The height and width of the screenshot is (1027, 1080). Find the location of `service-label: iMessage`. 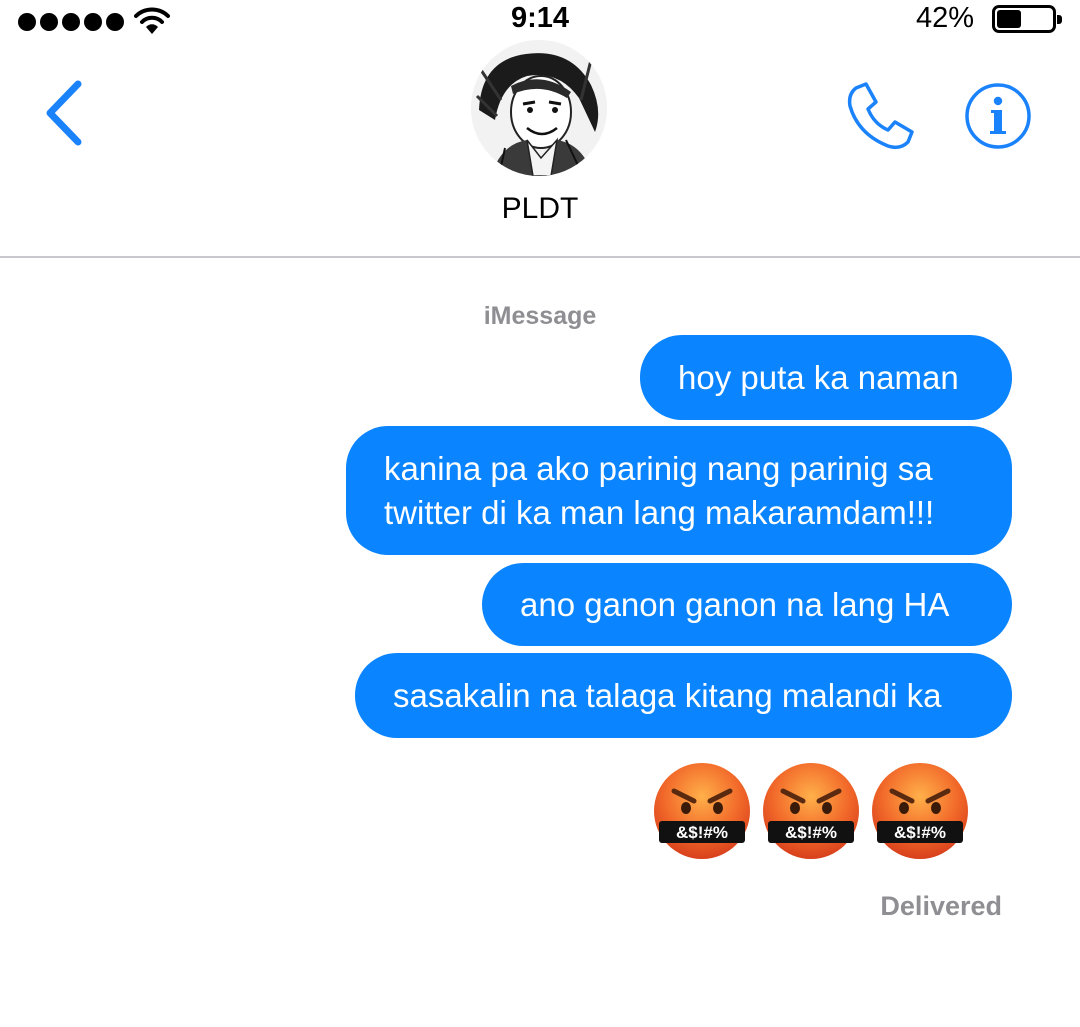

service-label: iMessage is located at coordinates (540, 316).